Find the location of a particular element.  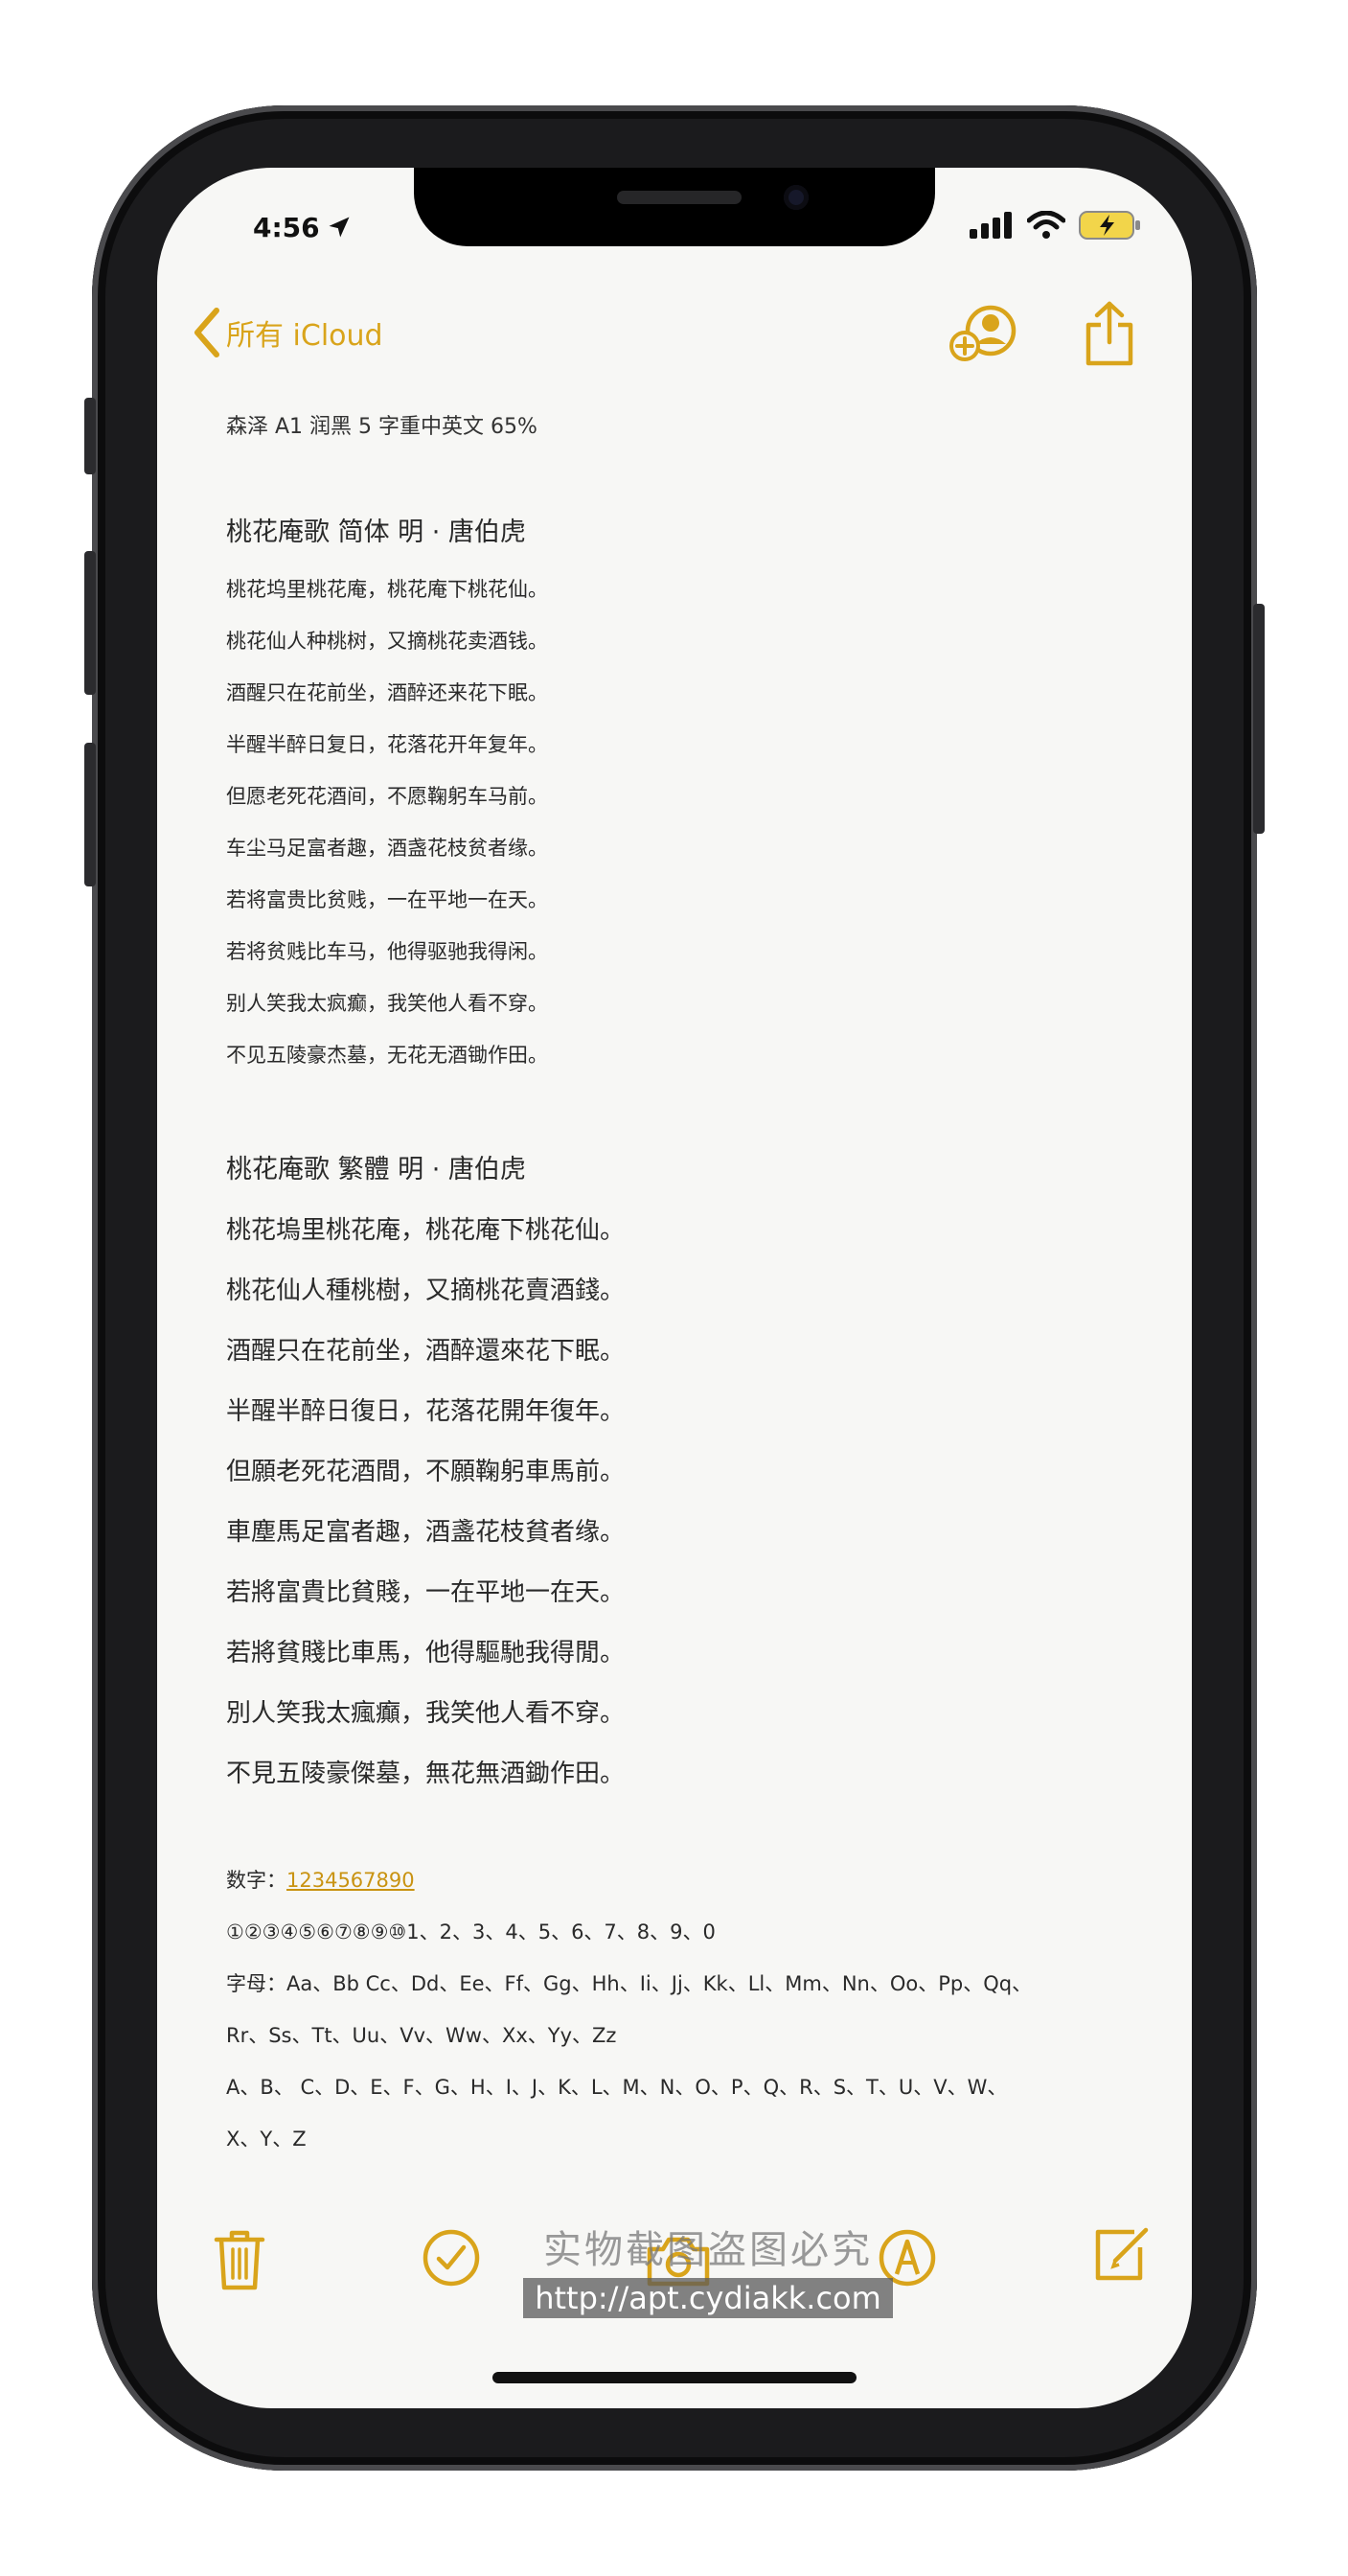

speaker is located at coordinates (679, 197).